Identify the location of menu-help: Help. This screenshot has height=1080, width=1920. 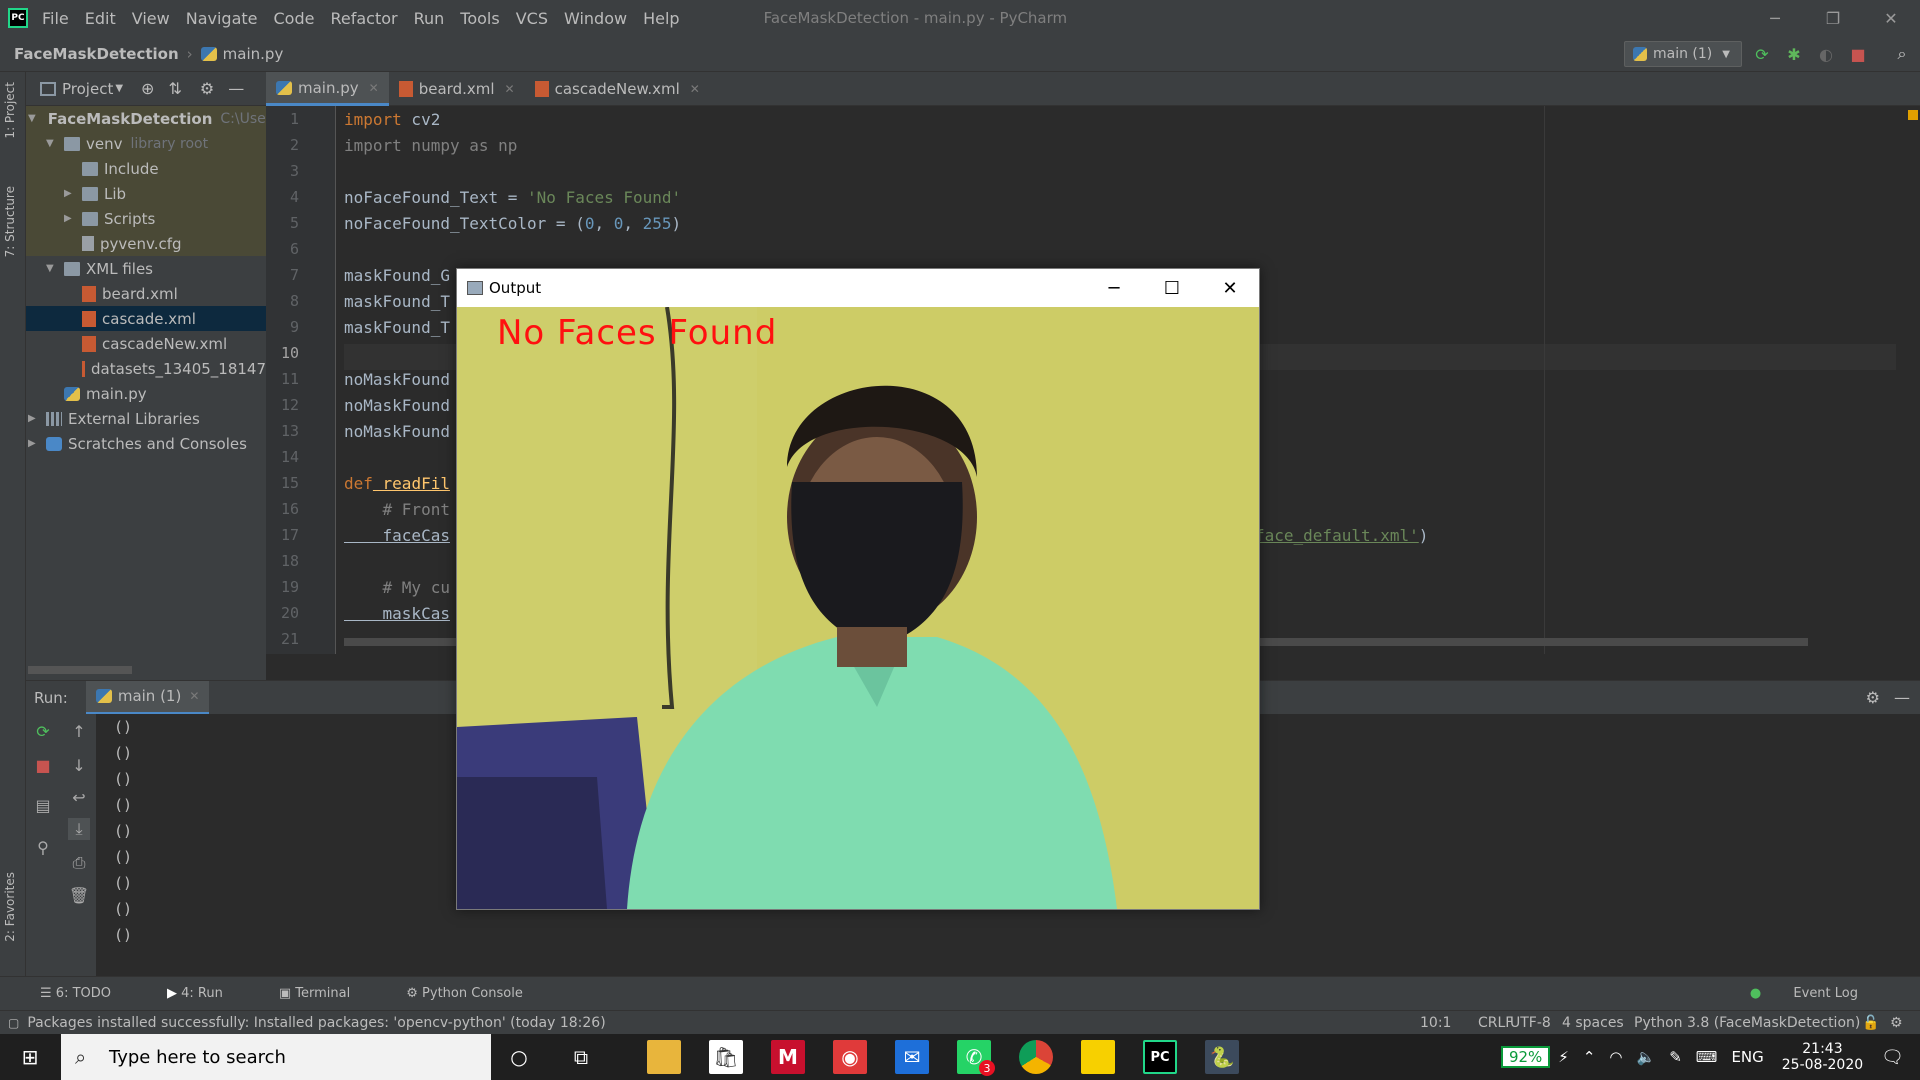
(661, 18).